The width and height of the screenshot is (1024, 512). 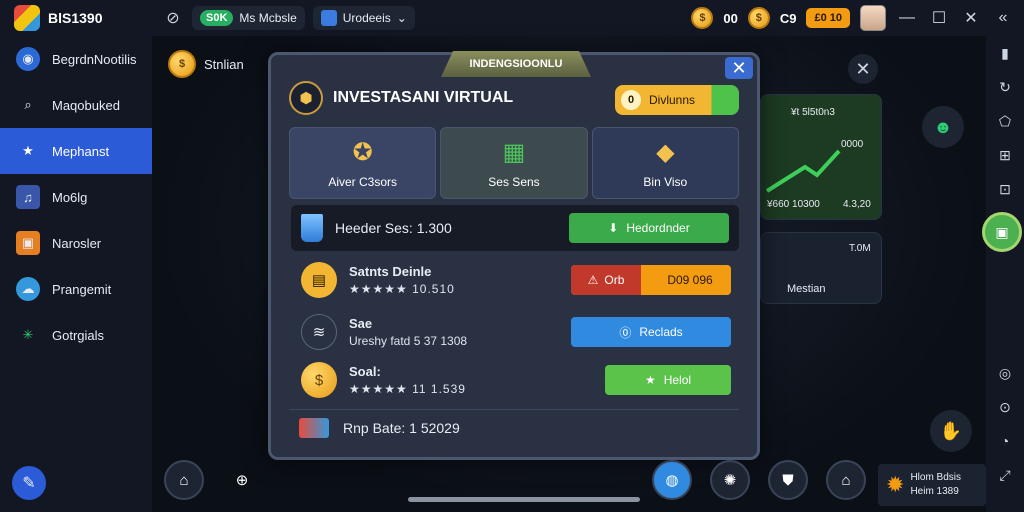 I want to click on target-icon: ◎, so click(x=1005, y=373).